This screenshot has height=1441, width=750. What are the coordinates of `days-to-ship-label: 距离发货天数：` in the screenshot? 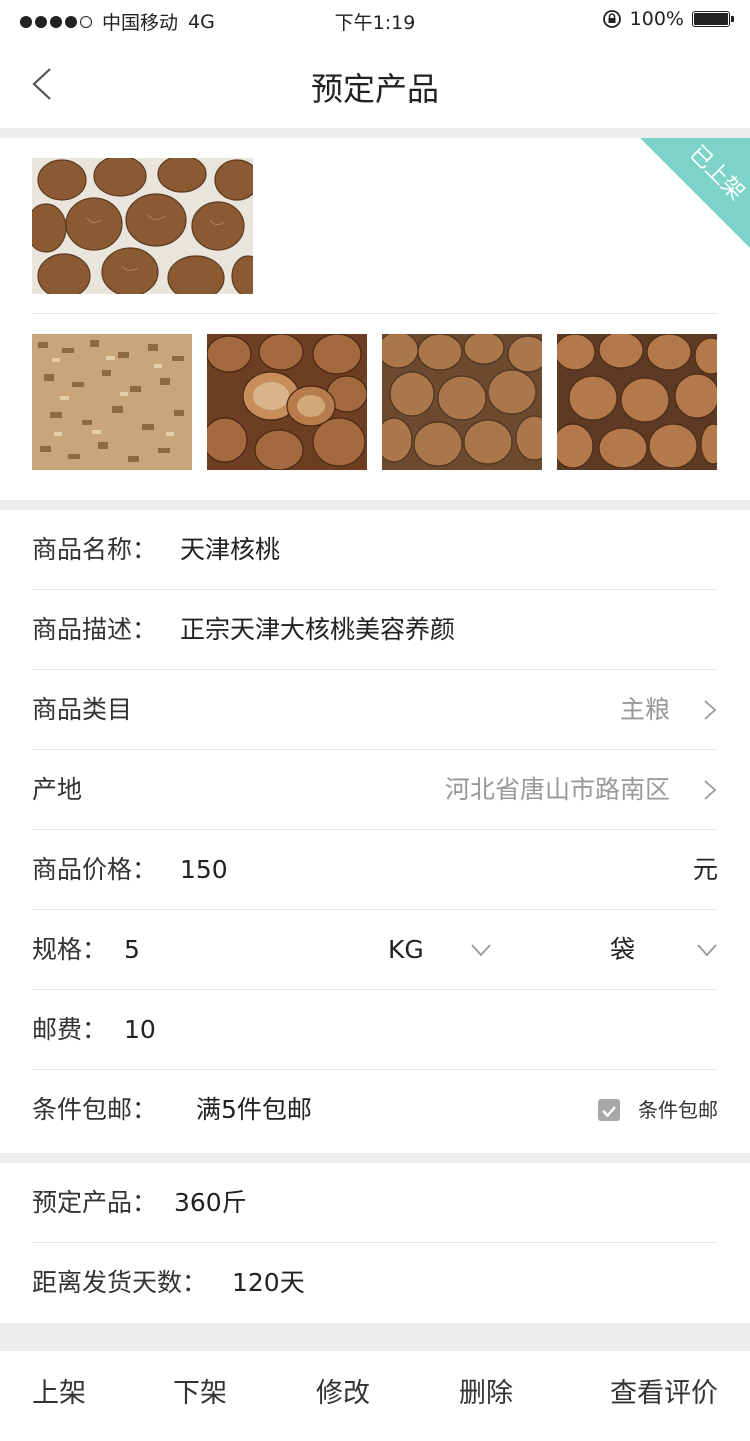 It's located at (120, 1282).